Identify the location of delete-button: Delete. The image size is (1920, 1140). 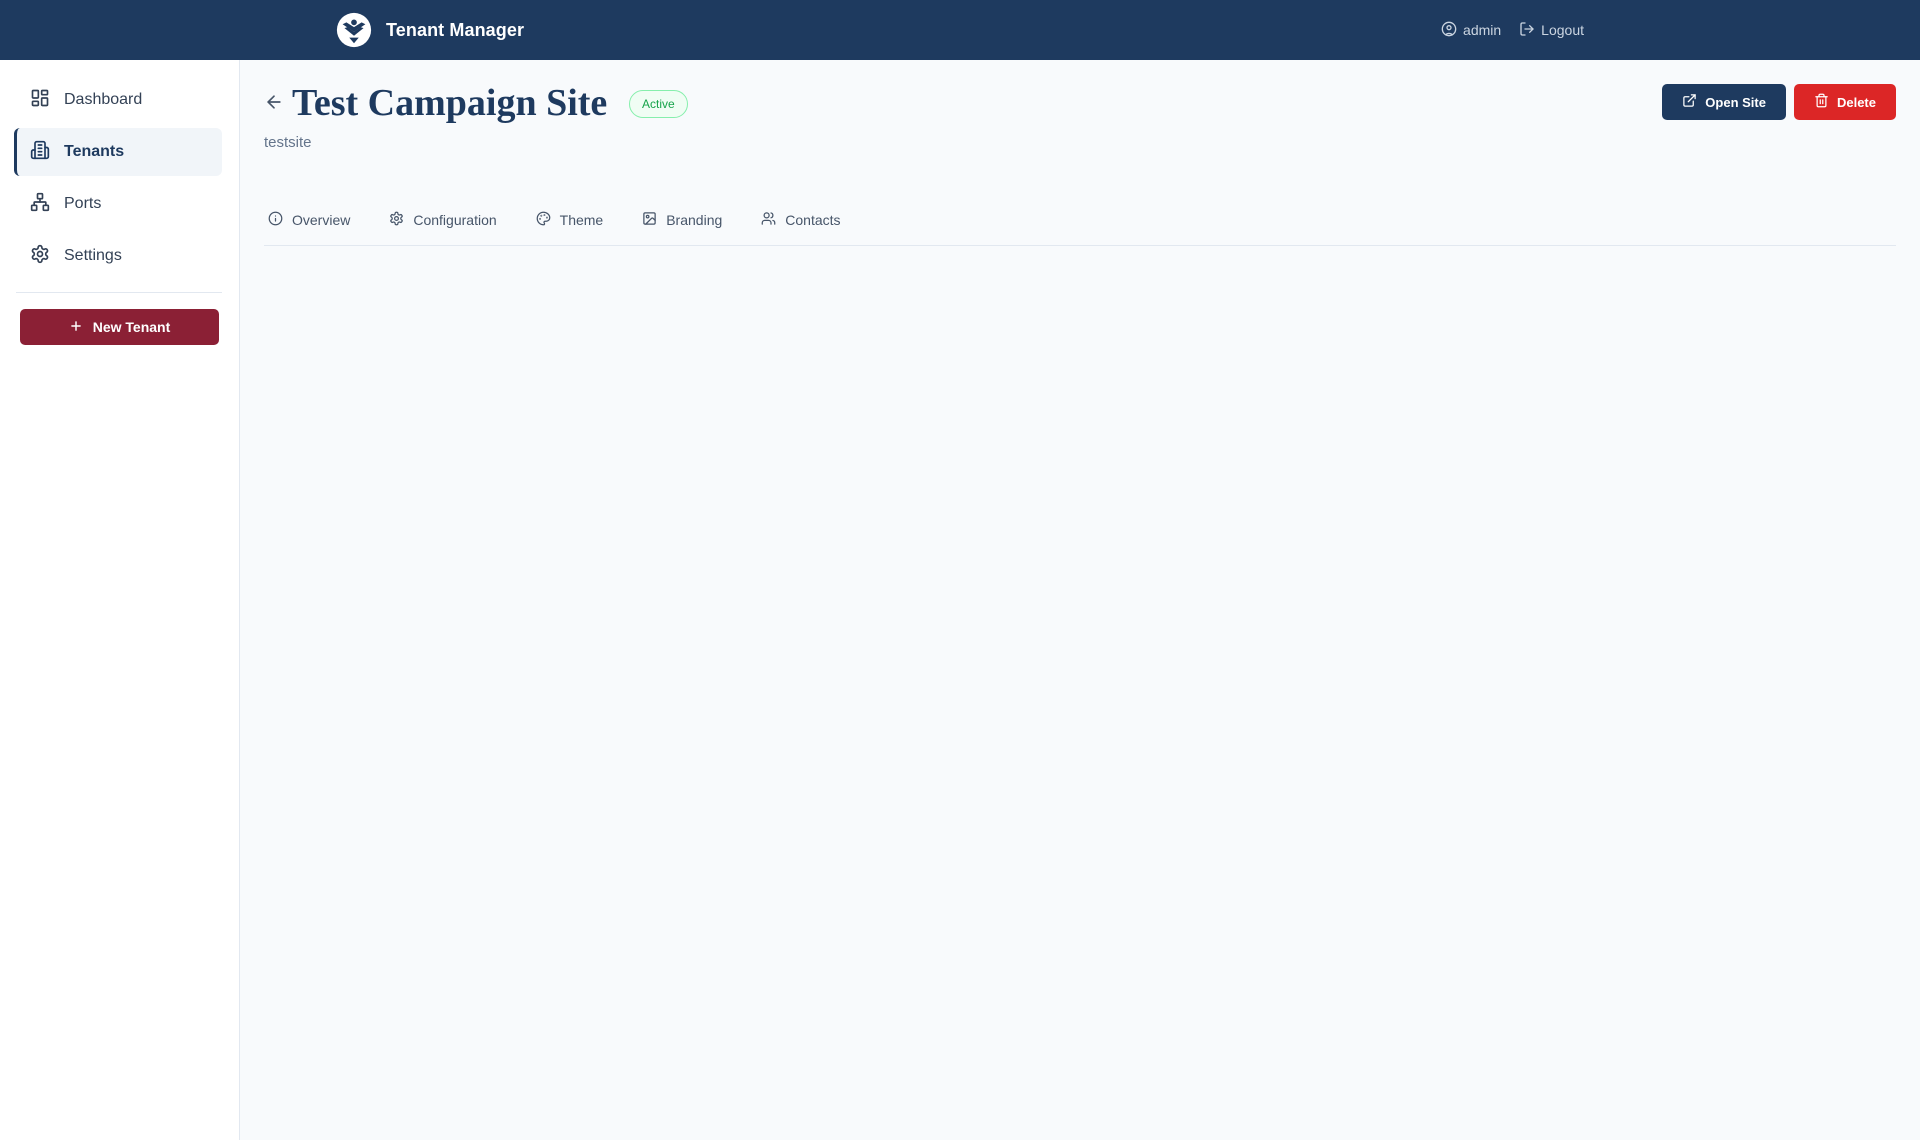
(1844, 102).